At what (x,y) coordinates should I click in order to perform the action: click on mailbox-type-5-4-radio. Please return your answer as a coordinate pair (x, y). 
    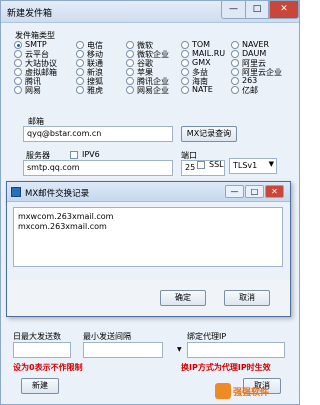
    Looking at the image, I should click on (235, 90).